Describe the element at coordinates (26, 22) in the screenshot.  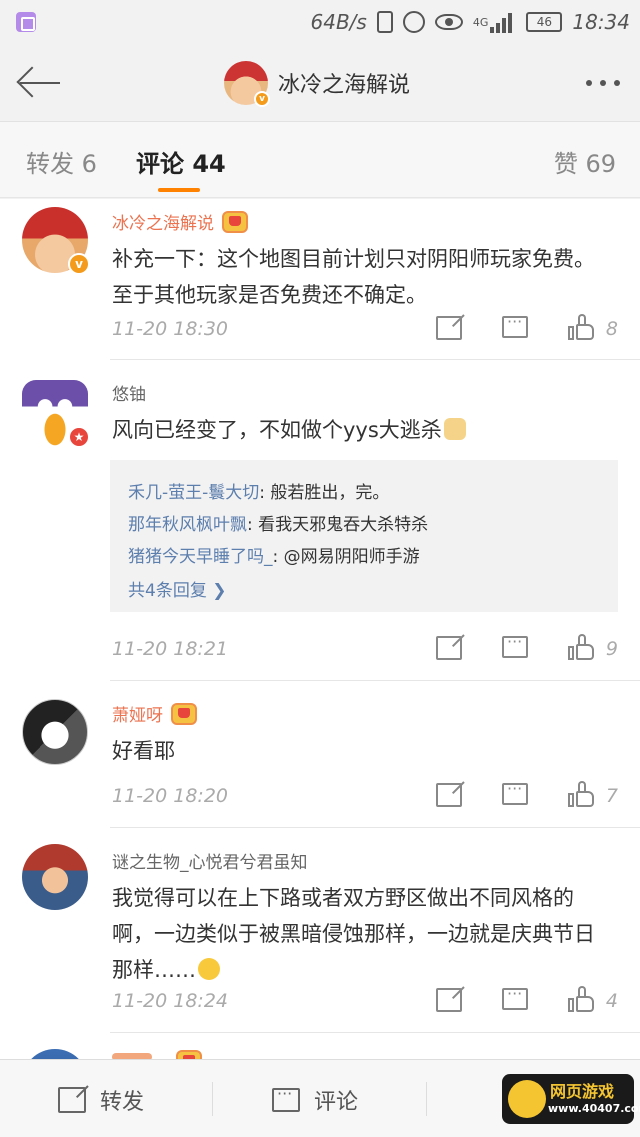
I see `gallery-icon` at that location.